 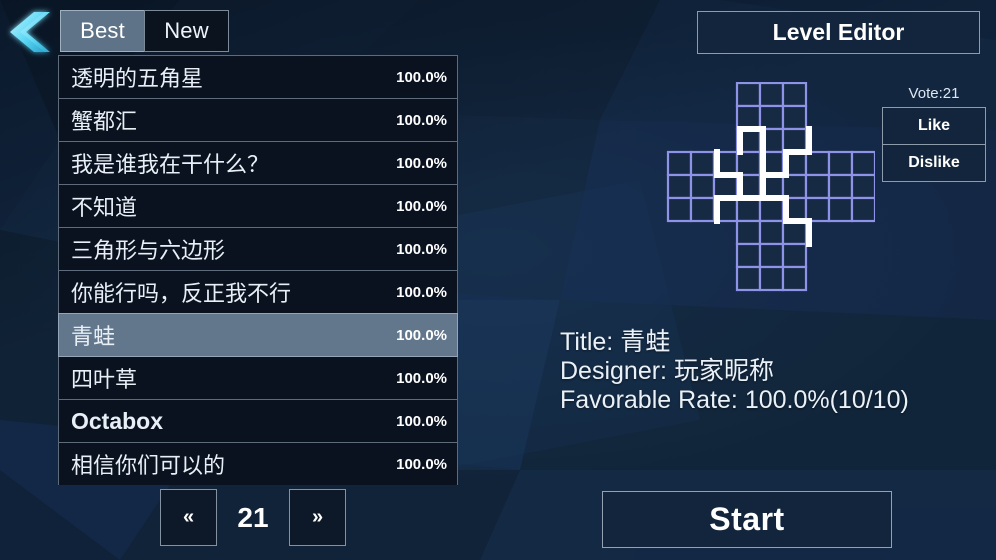 I want to click on level-row: Octabox 100.0%, so click(x=258, y=421).